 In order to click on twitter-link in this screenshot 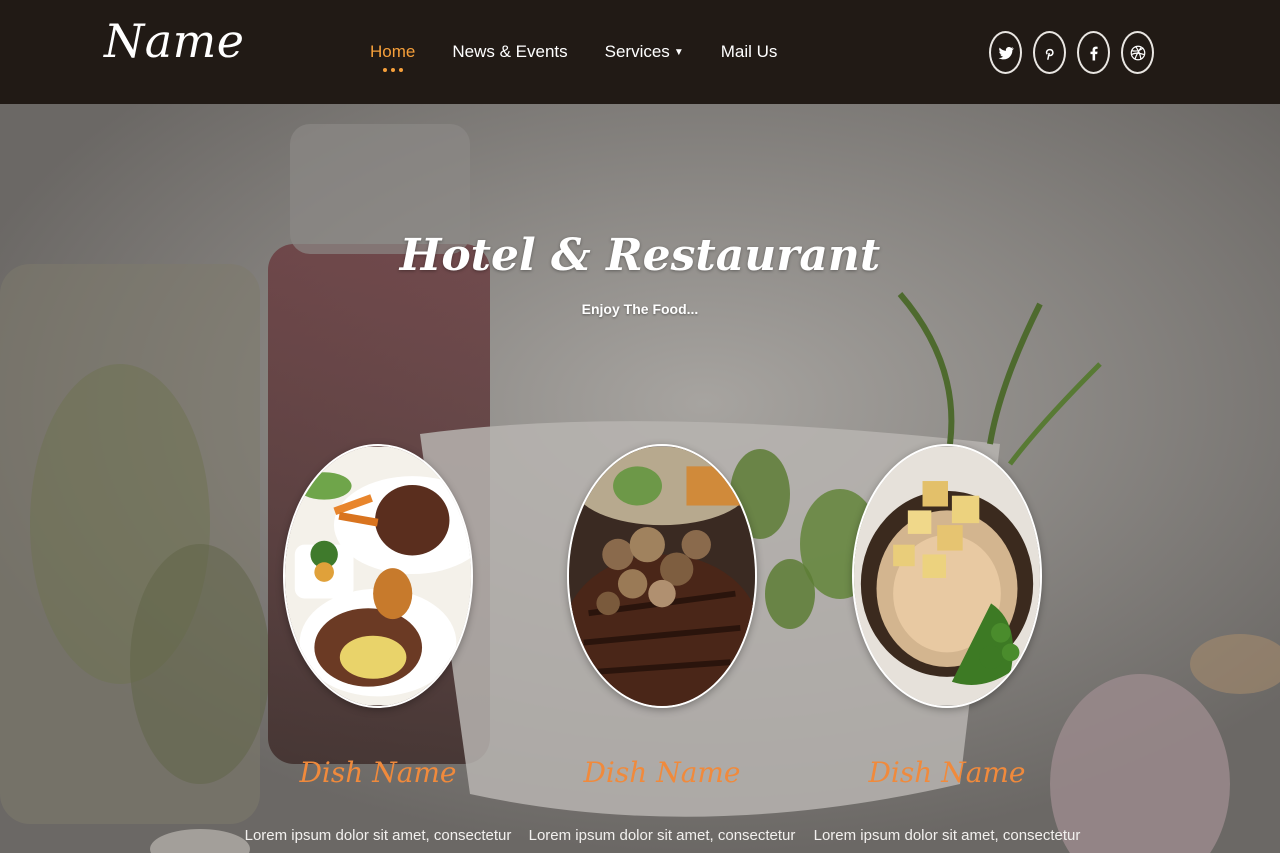, I will do `click(1005, 52)`.